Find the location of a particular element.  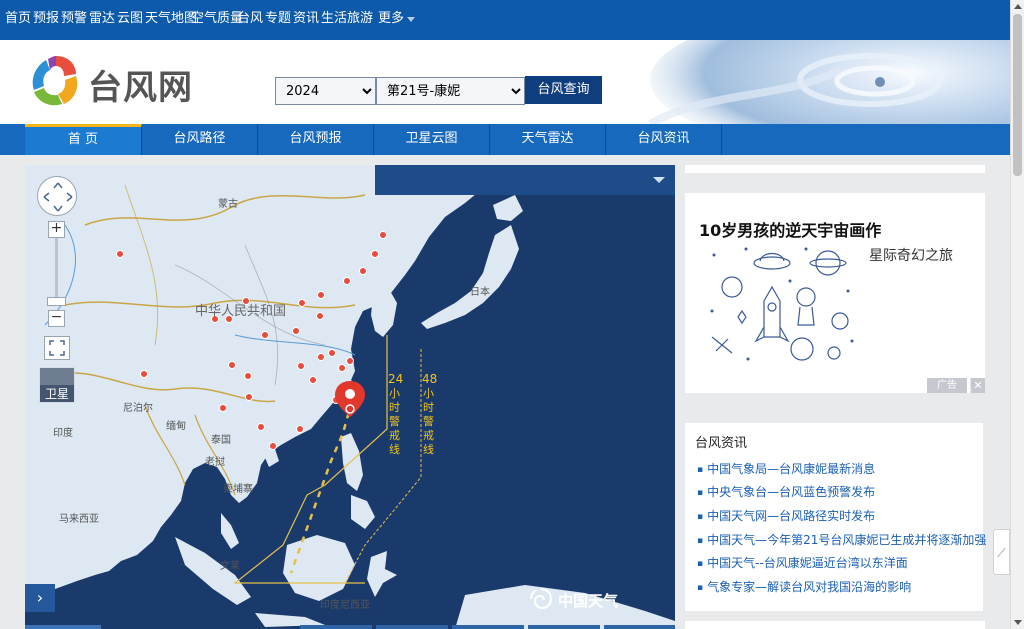

fullscreen-icon is located at coordinates (57, 348).